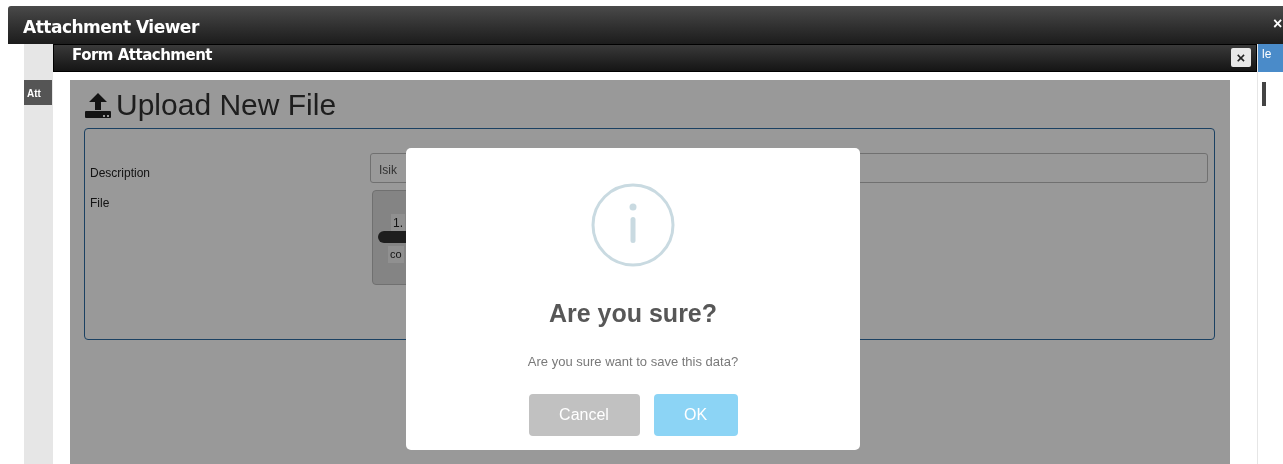 This screenshot has height=464, width=1283. What do you see at coordinates (226, 105) in the screenshot?
I see `form-heading: Upload New File` at bounding box center [226, 105].